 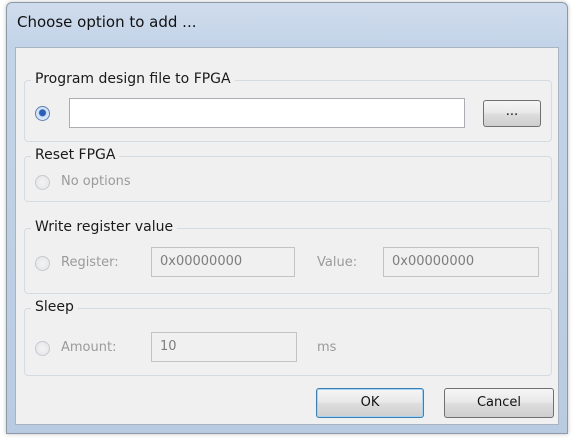 I want to click on cancel-button-label: Cancel, so click(x=499, y=402).